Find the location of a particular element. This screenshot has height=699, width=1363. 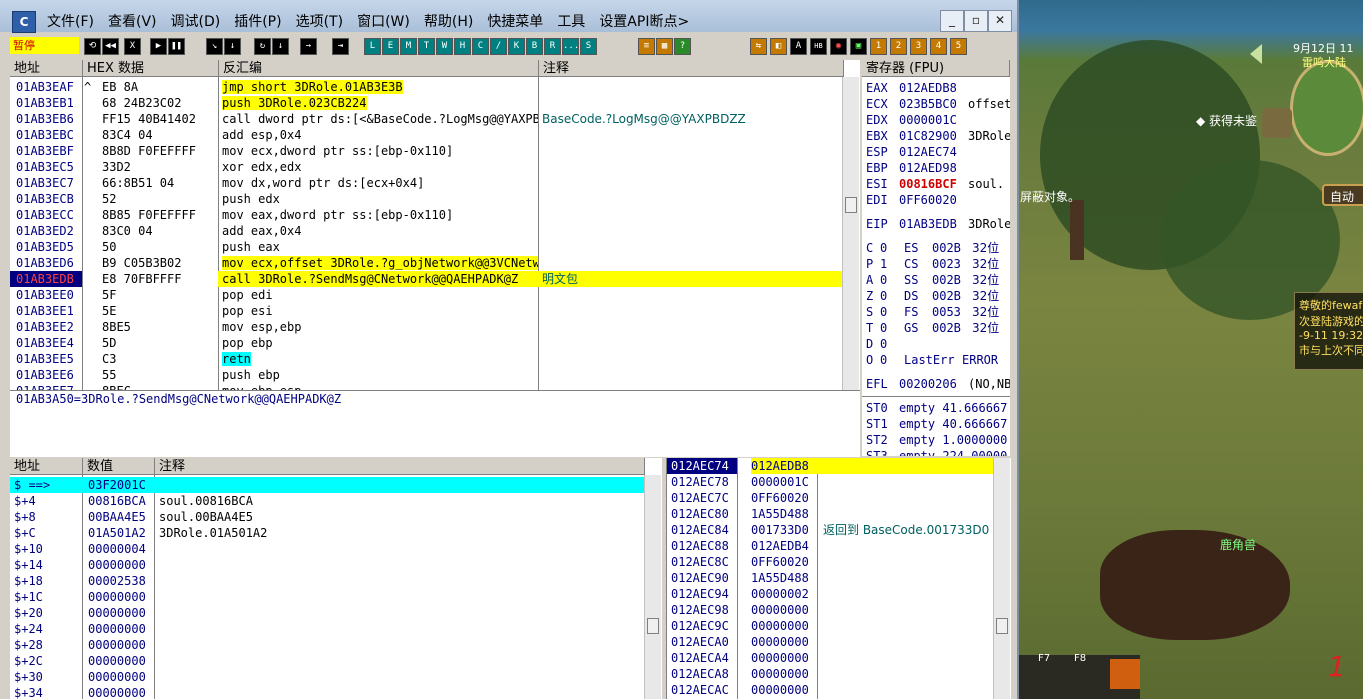

address-cell: 01AB3EE0 is located at coordinates (48, 295).